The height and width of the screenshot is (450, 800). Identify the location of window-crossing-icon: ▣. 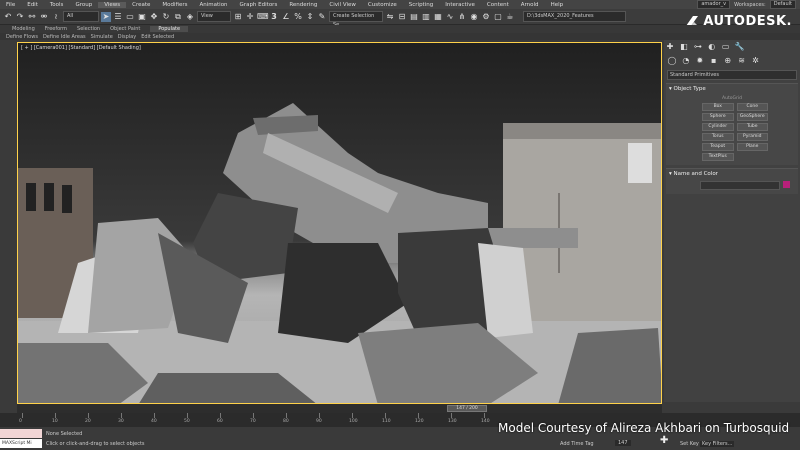
(142, 17).